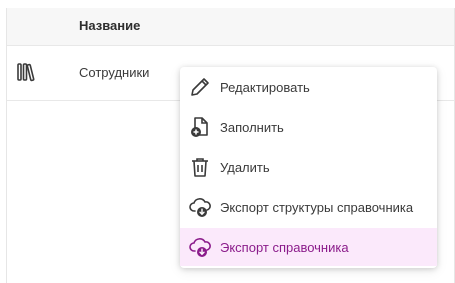  Describe the element at coordinates (27, 72) in the screenshot. I see `books-icon` at that location.